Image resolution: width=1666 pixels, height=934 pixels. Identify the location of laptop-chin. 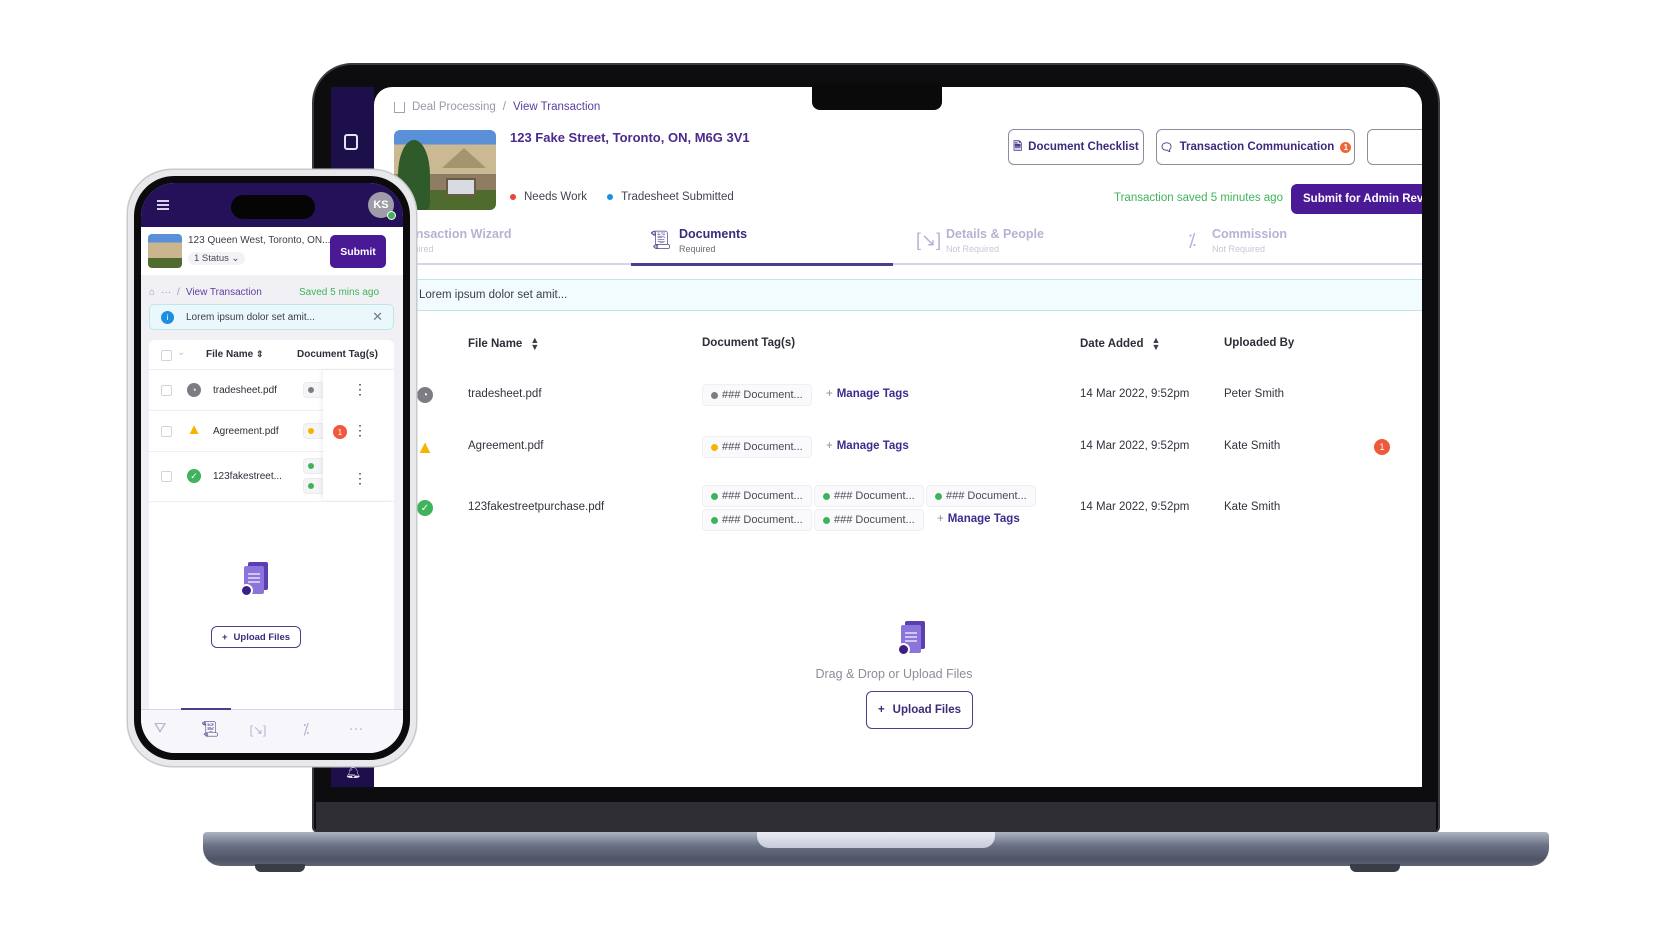
(876, 817).